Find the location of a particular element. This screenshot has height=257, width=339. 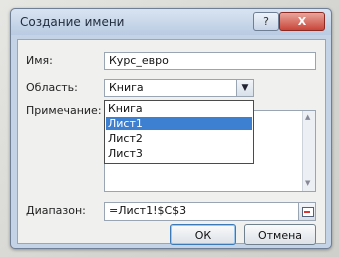

comment-scrollbar: ▲ ▼ is located at coordinates (308, 151).